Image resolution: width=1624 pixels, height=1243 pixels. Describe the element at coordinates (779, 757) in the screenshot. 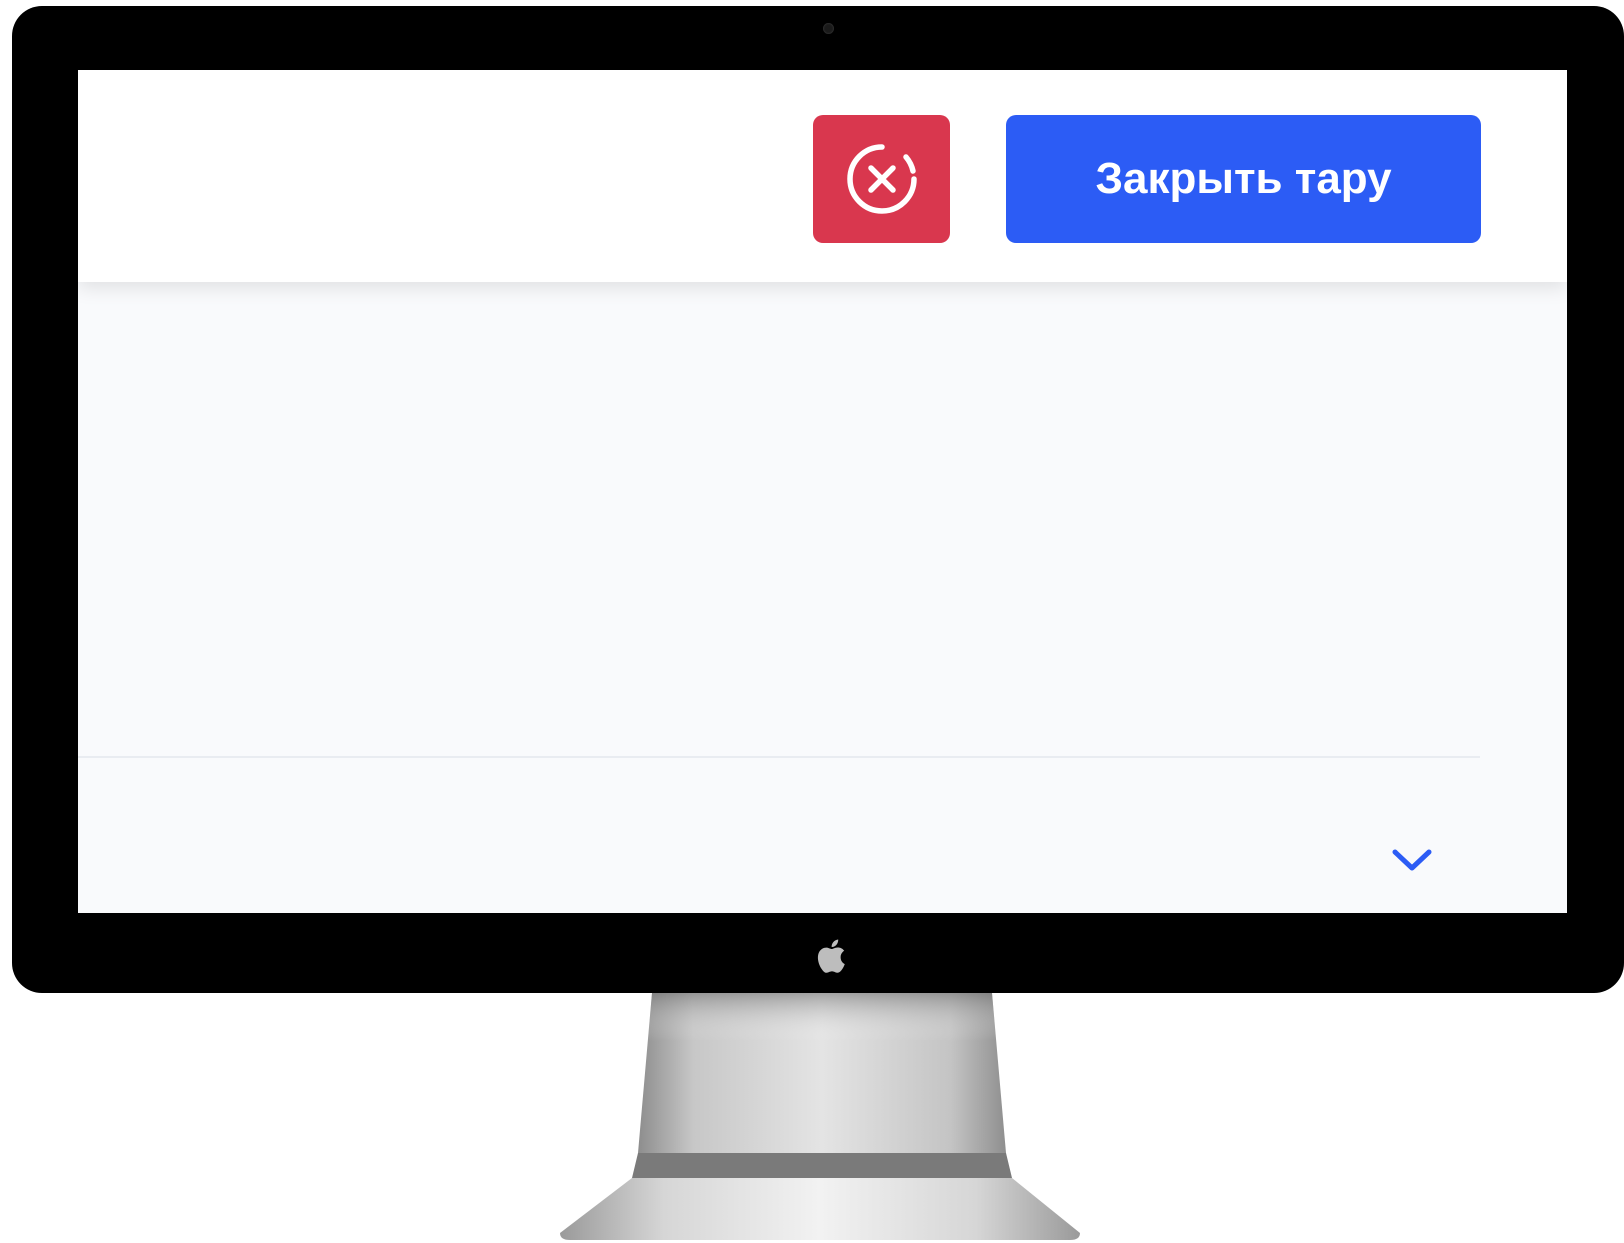

I see `section-divider` at that location.